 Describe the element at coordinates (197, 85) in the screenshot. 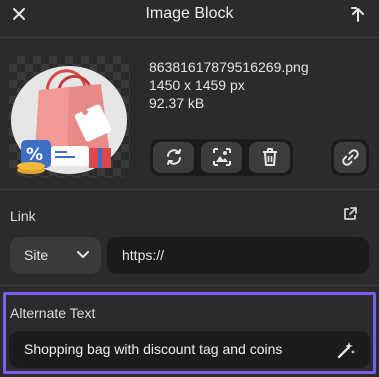

I see `image-dimensions: 1450 x 1459 px` at that location.